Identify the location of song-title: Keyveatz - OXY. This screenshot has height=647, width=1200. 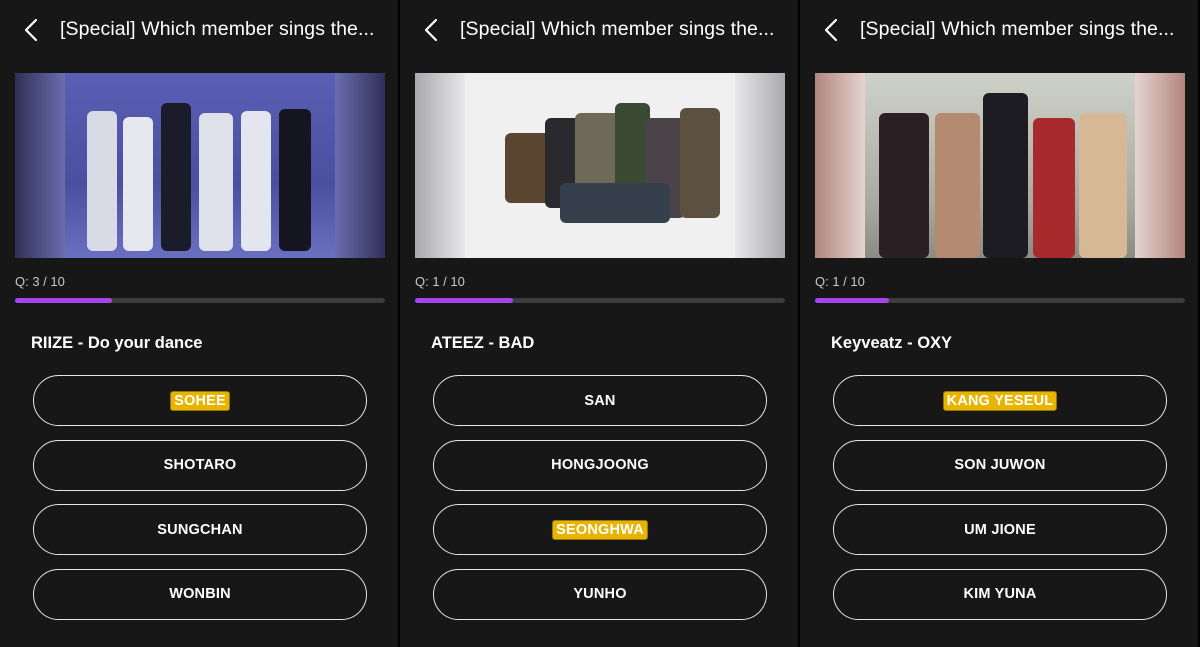
(892, 343).